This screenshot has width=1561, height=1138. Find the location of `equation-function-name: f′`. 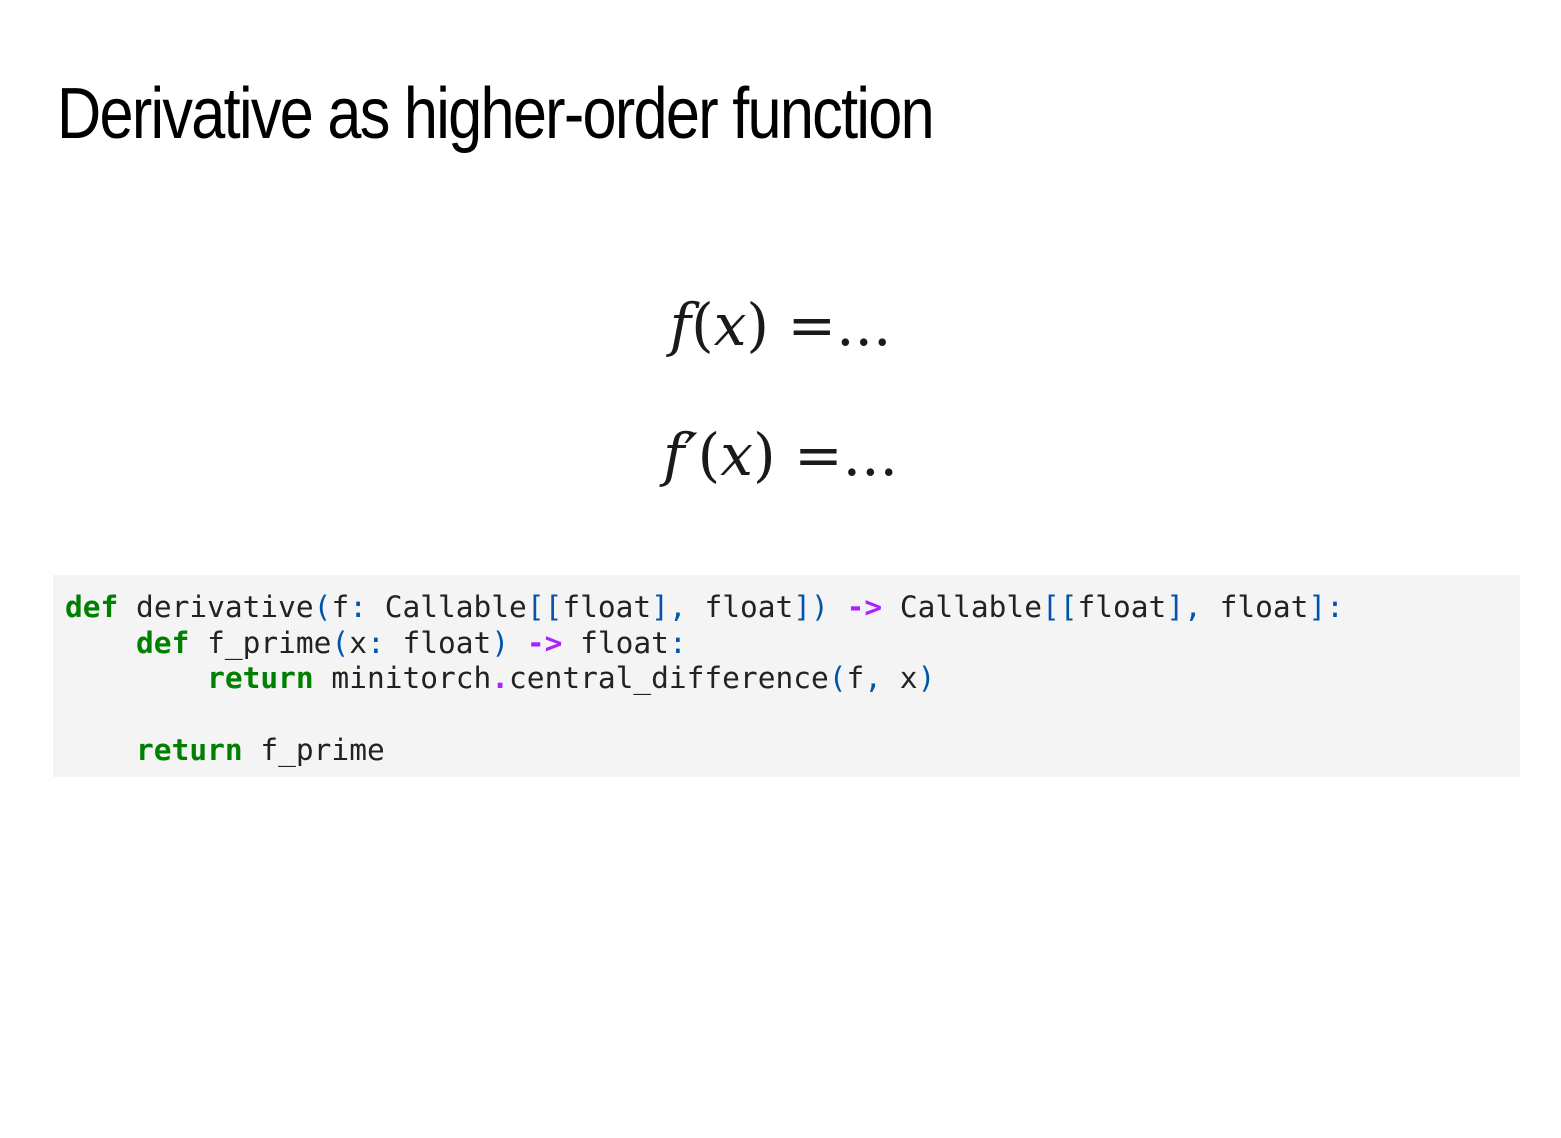

equation-function-name: f′ is located at coordinates (680, 455).